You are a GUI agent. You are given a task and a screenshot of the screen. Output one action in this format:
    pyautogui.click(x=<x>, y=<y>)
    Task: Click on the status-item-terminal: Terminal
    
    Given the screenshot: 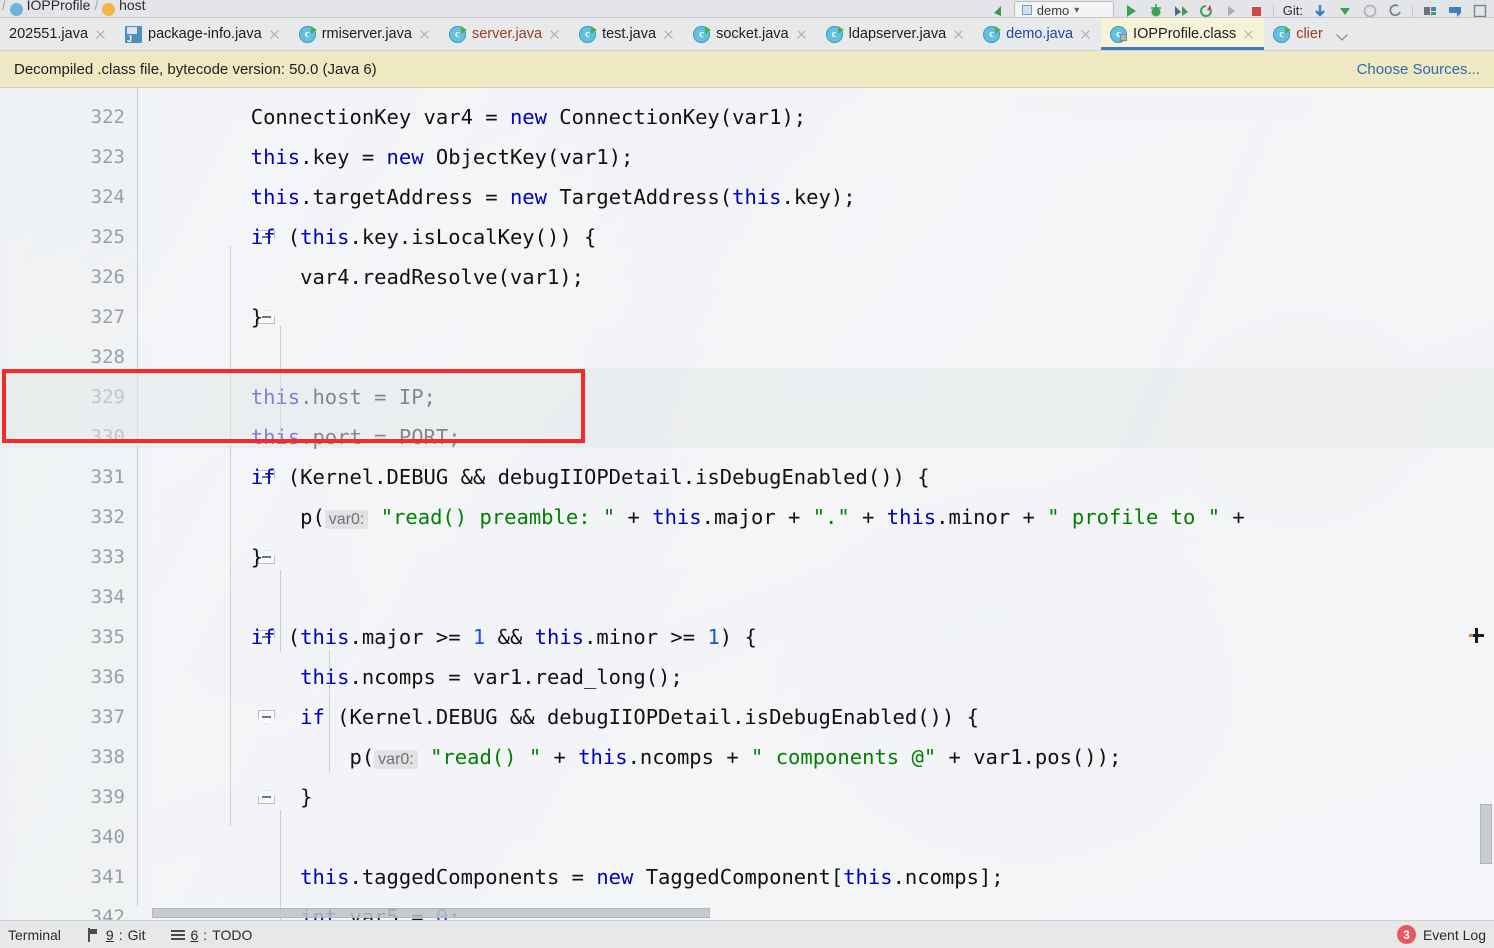 What is the action you would take?
    pyautogui.click(x=34, y=935)
    